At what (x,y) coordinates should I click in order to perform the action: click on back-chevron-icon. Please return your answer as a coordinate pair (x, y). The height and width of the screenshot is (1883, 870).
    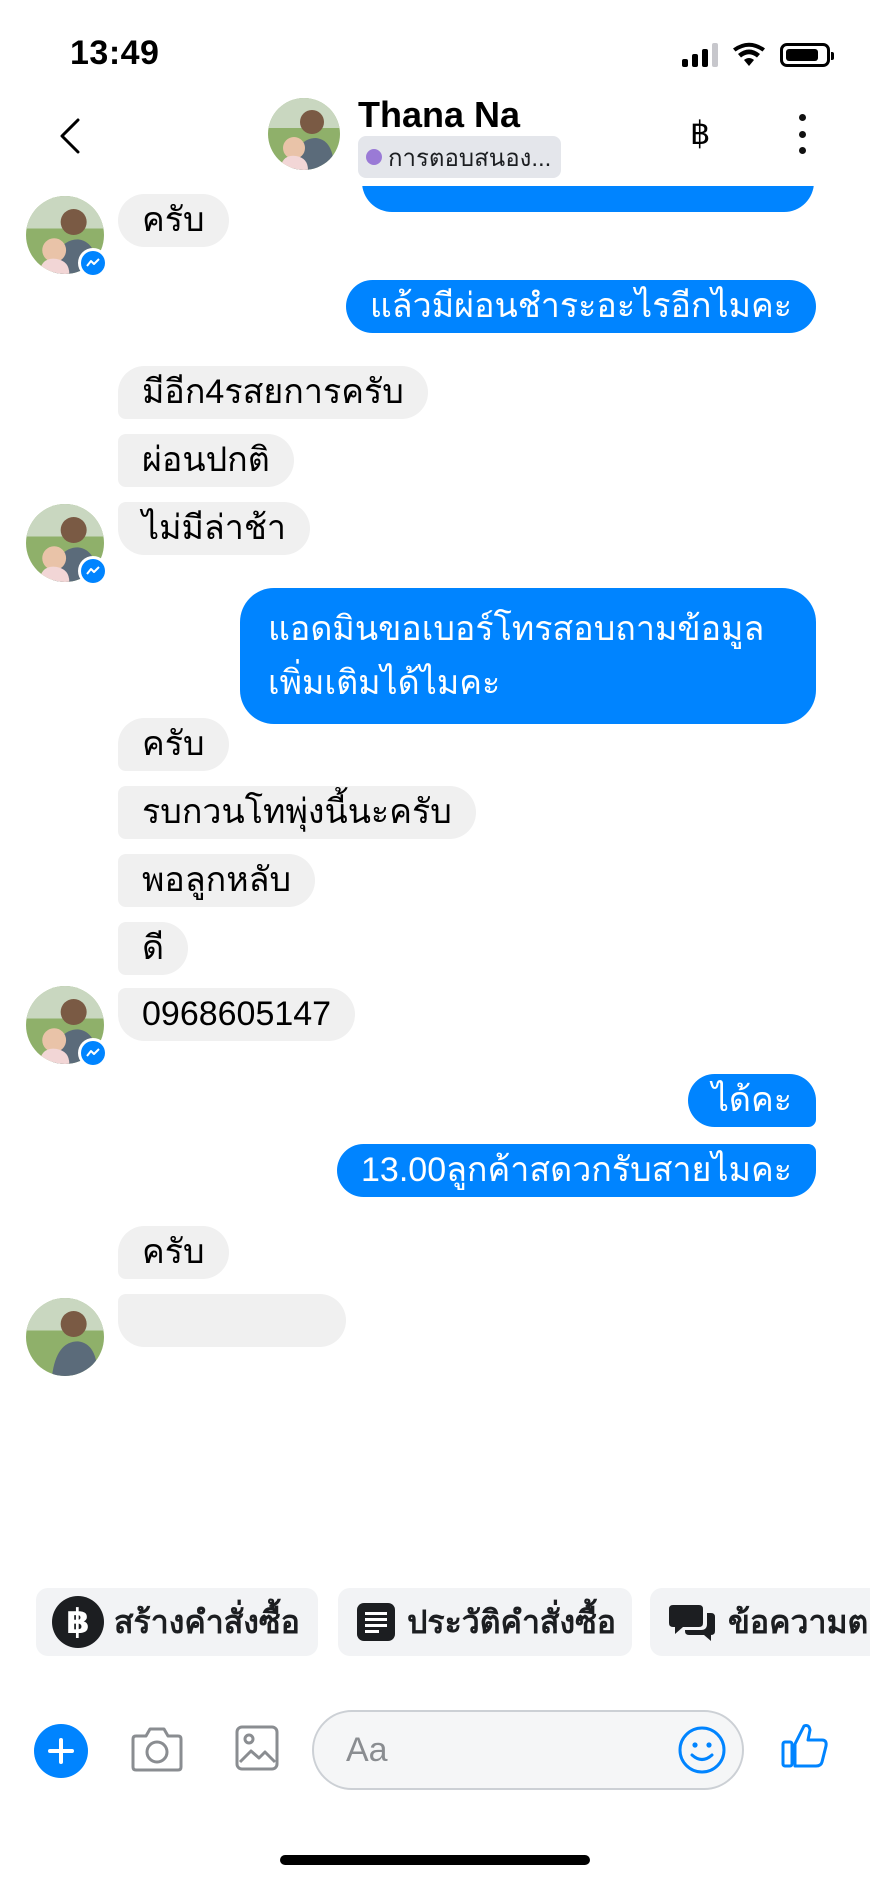
    Looking at the image, I should click on (72, 136).